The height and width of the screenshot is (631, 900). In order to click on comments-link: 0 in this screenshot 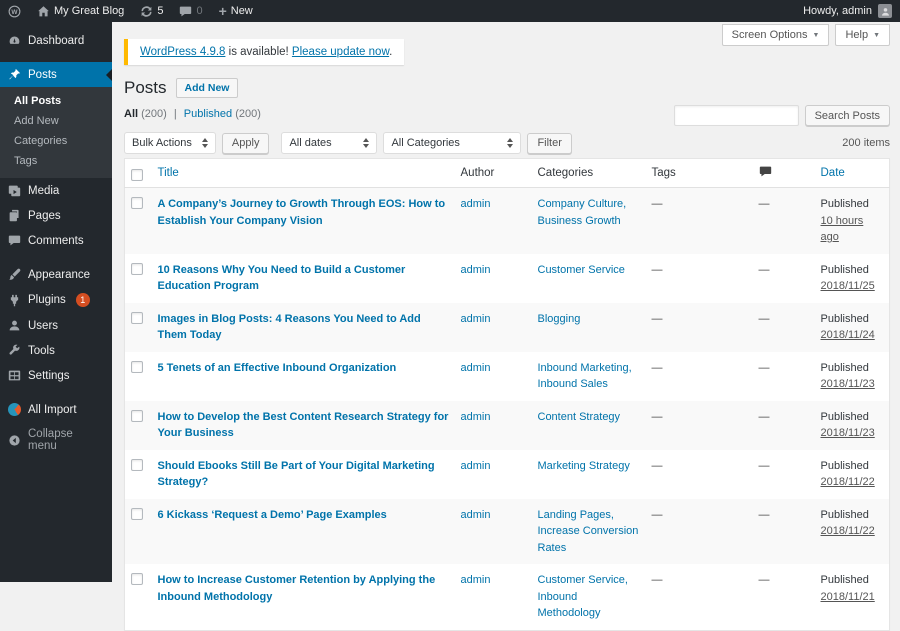, I will do `click(190, 11)`.